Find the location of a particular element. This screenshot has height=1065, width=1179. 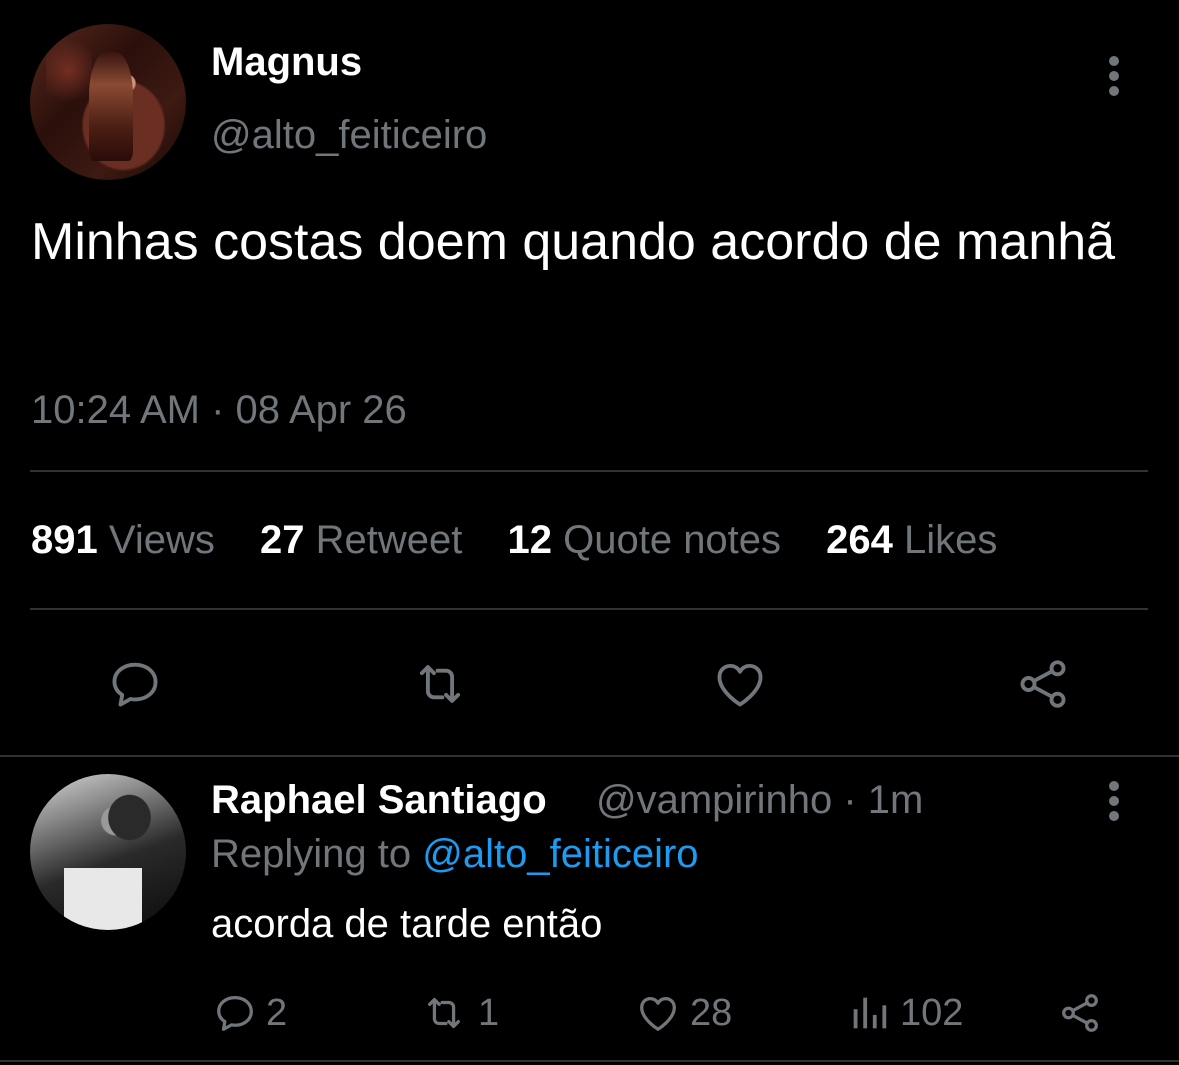

reply-retweet-button: 1 is located at coordinates (458, 1013).